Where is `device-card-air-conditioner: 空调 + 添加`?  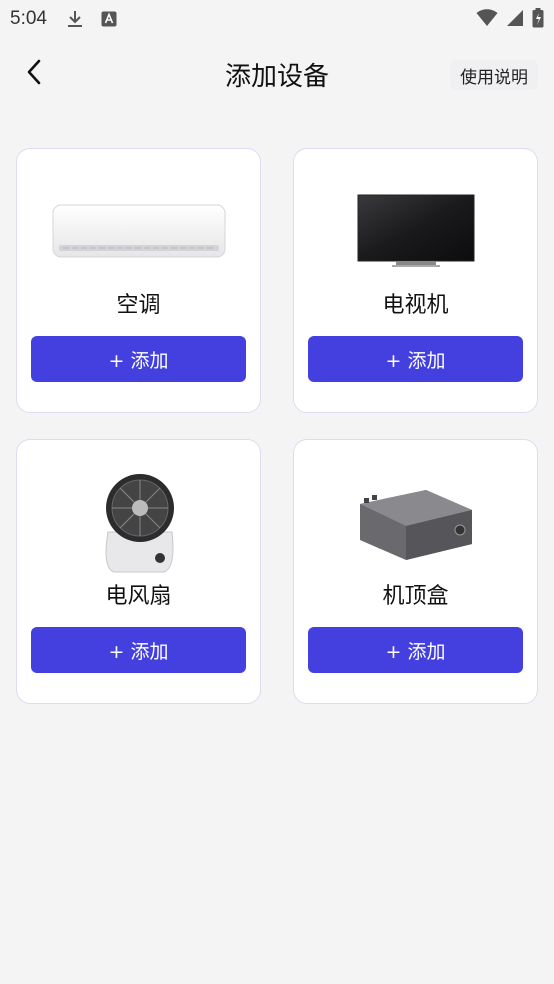
device-card-air-conditioner: 空调 + 添加 is located at coordinates (138, 280).